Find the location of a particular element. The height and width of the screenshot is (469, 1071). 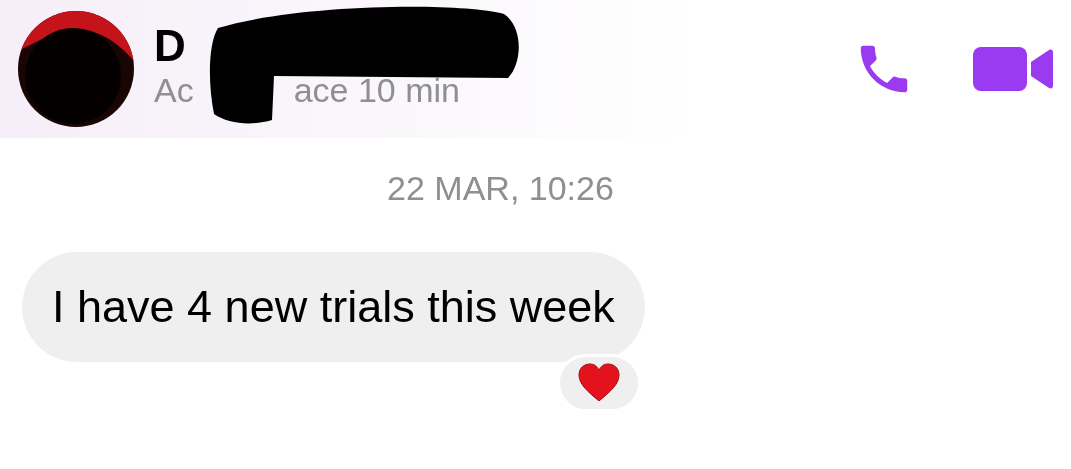

heart-icon is located at coordinates (598, 383).